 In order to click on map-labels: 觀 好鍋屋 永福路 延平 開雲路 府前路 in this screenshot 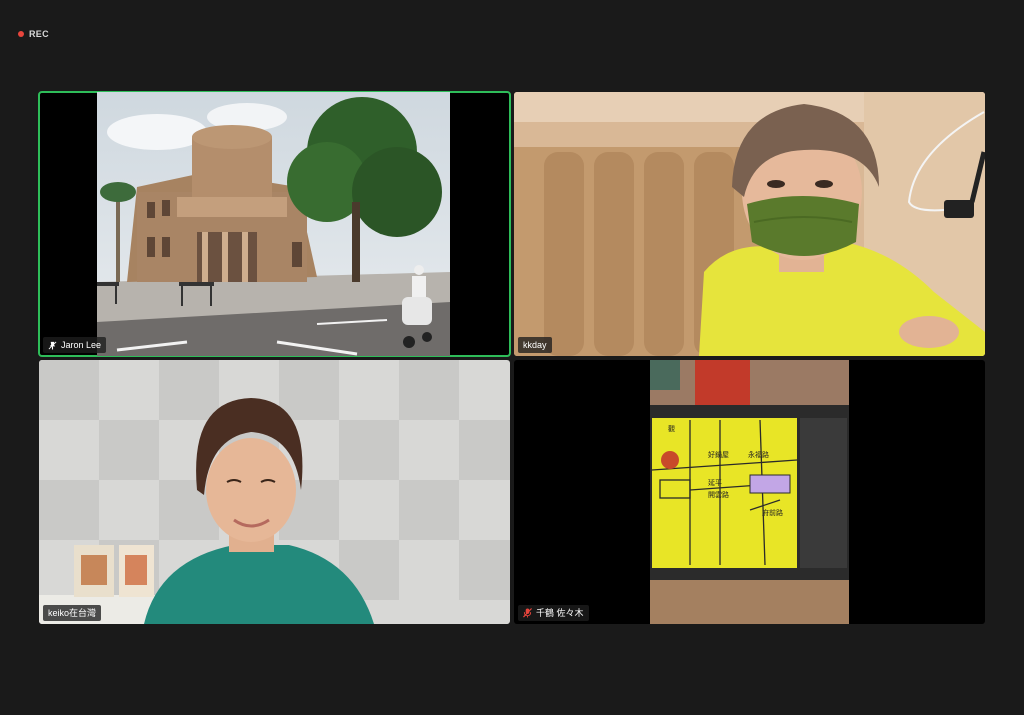, I will do `click(734, 495)`.